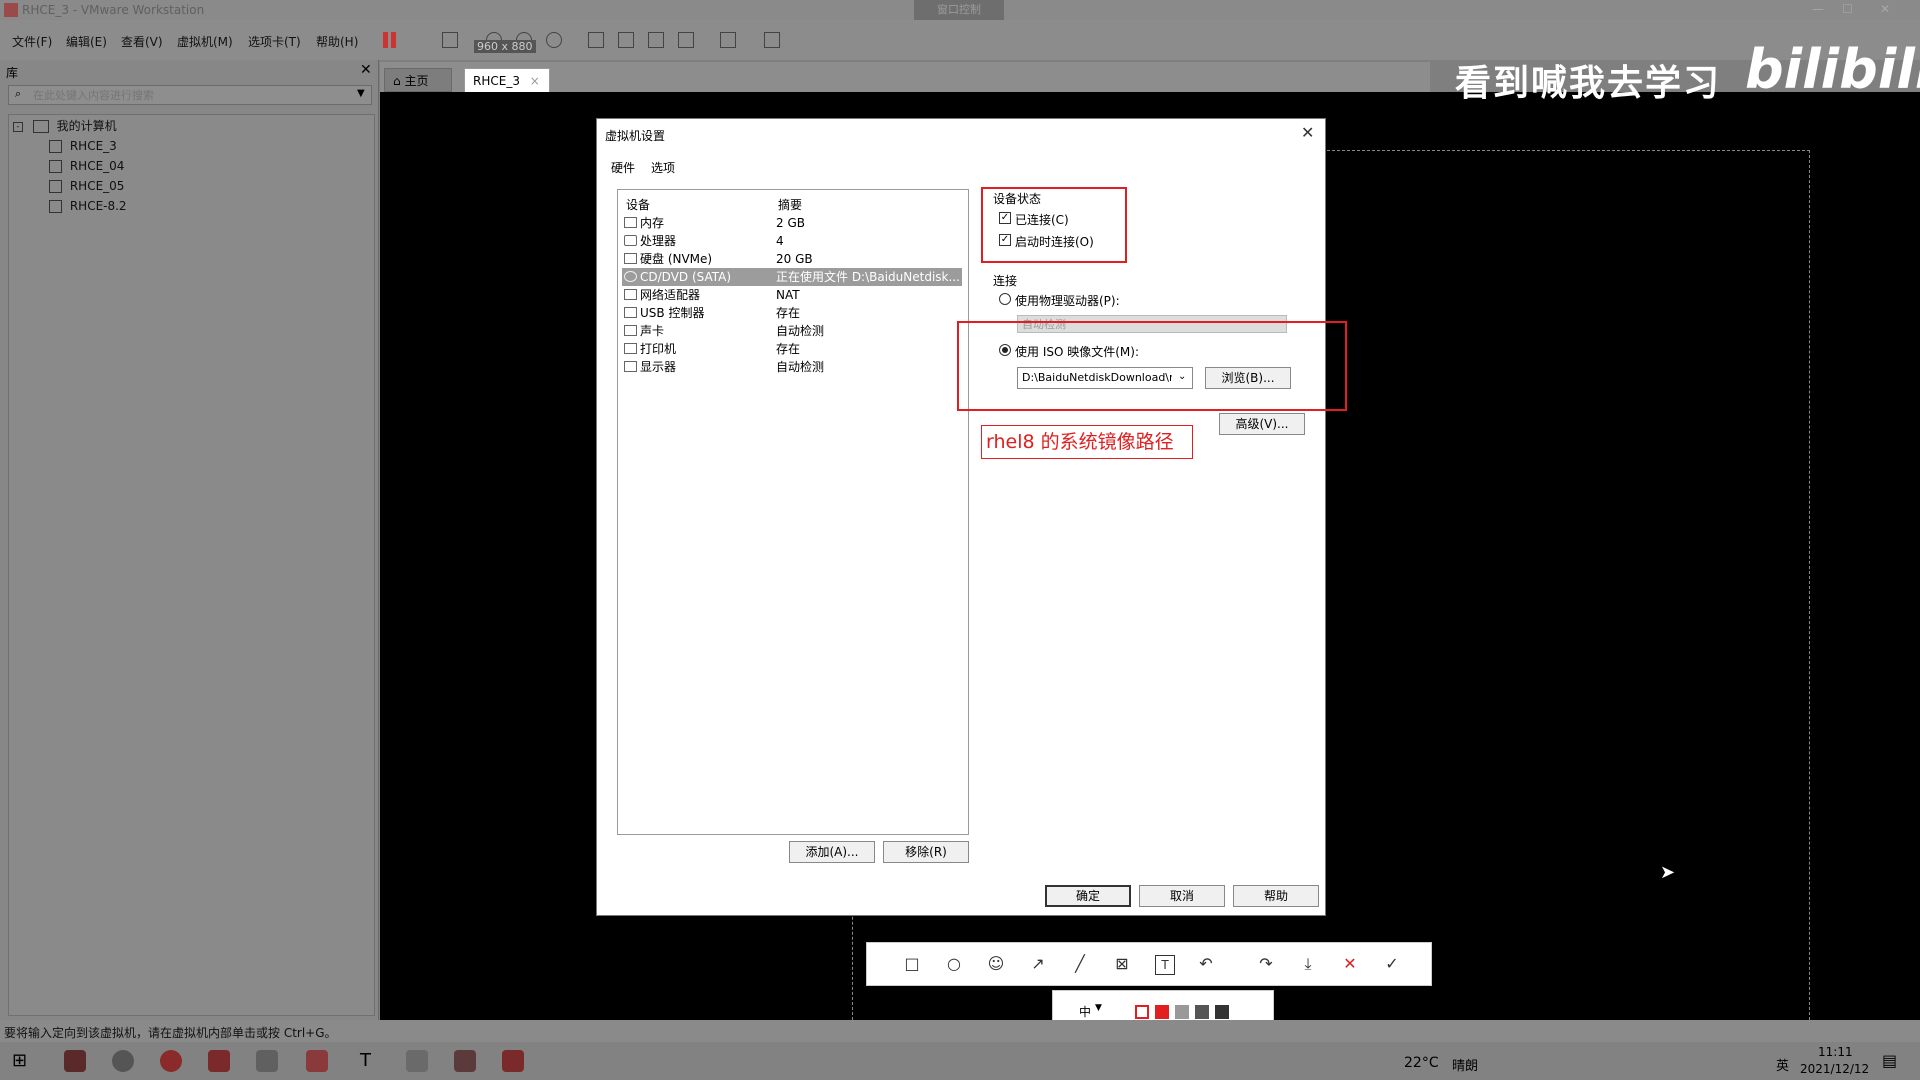 This screenshot has width=1920, height=1080. What do you see at coordinates (123, 1061) in the screenshot?
I see `taskbar-browser-icon` at bounding box center [123, 1061].